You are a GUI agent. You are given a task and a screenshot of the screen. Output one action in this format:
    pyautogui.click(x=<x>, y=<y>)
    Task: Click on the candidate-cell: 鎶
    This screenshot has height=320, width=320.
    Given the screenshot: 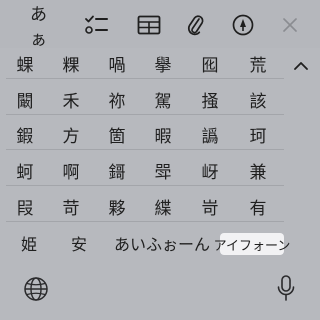 What is the action you would take?
    pyautogui.click(x=117, y=170)
    